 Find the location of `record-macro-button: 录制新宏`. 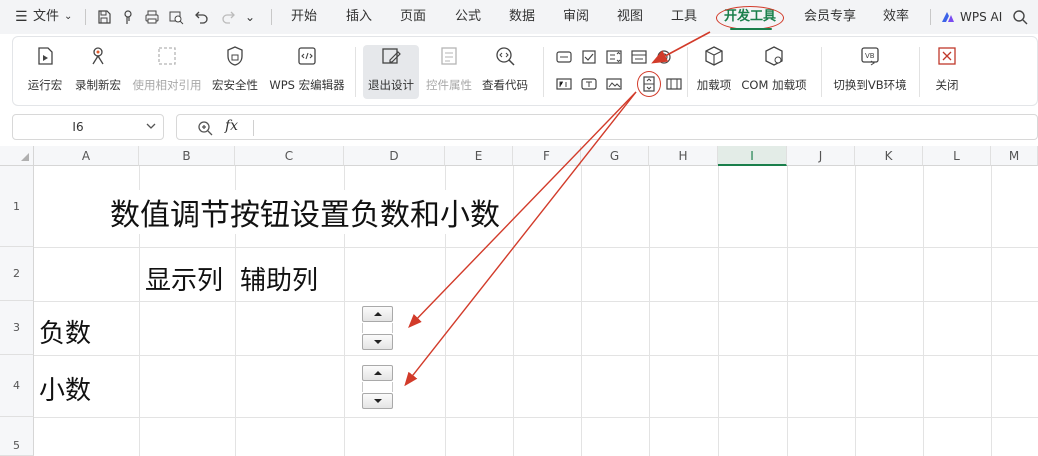

record-macro-button: 录制新宏 is located at coordinates (98, 72).